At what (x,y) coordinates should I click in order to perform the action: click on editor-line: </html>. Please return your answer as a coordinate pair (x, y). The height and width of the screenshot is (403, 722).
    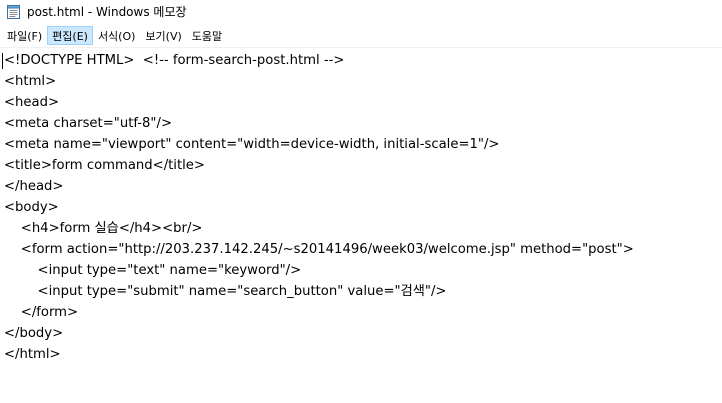
    Looking at the image, I should click on (32, 354).